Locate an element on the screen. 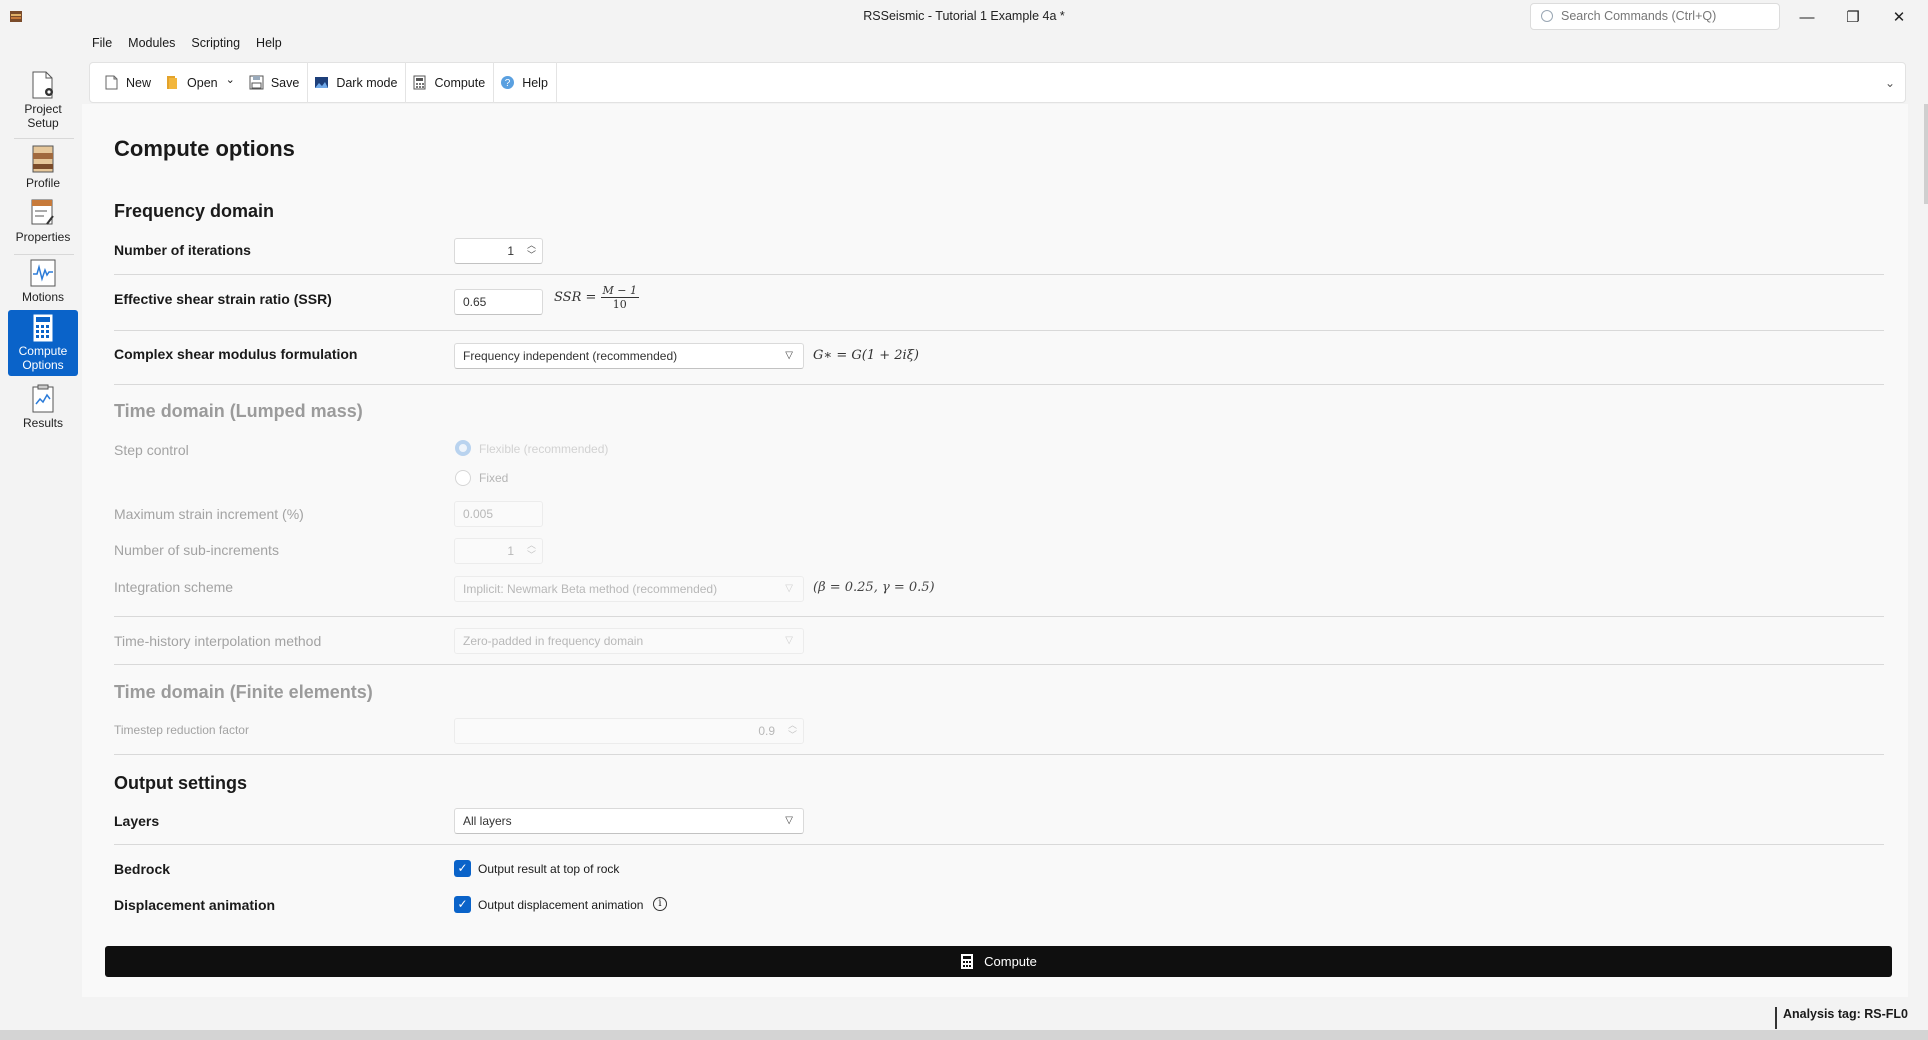 The width and height of the screenshot is (1928, 1040). ssr-label: Effective shear strain ratio (SSR) is located at coordinates (223, 299).